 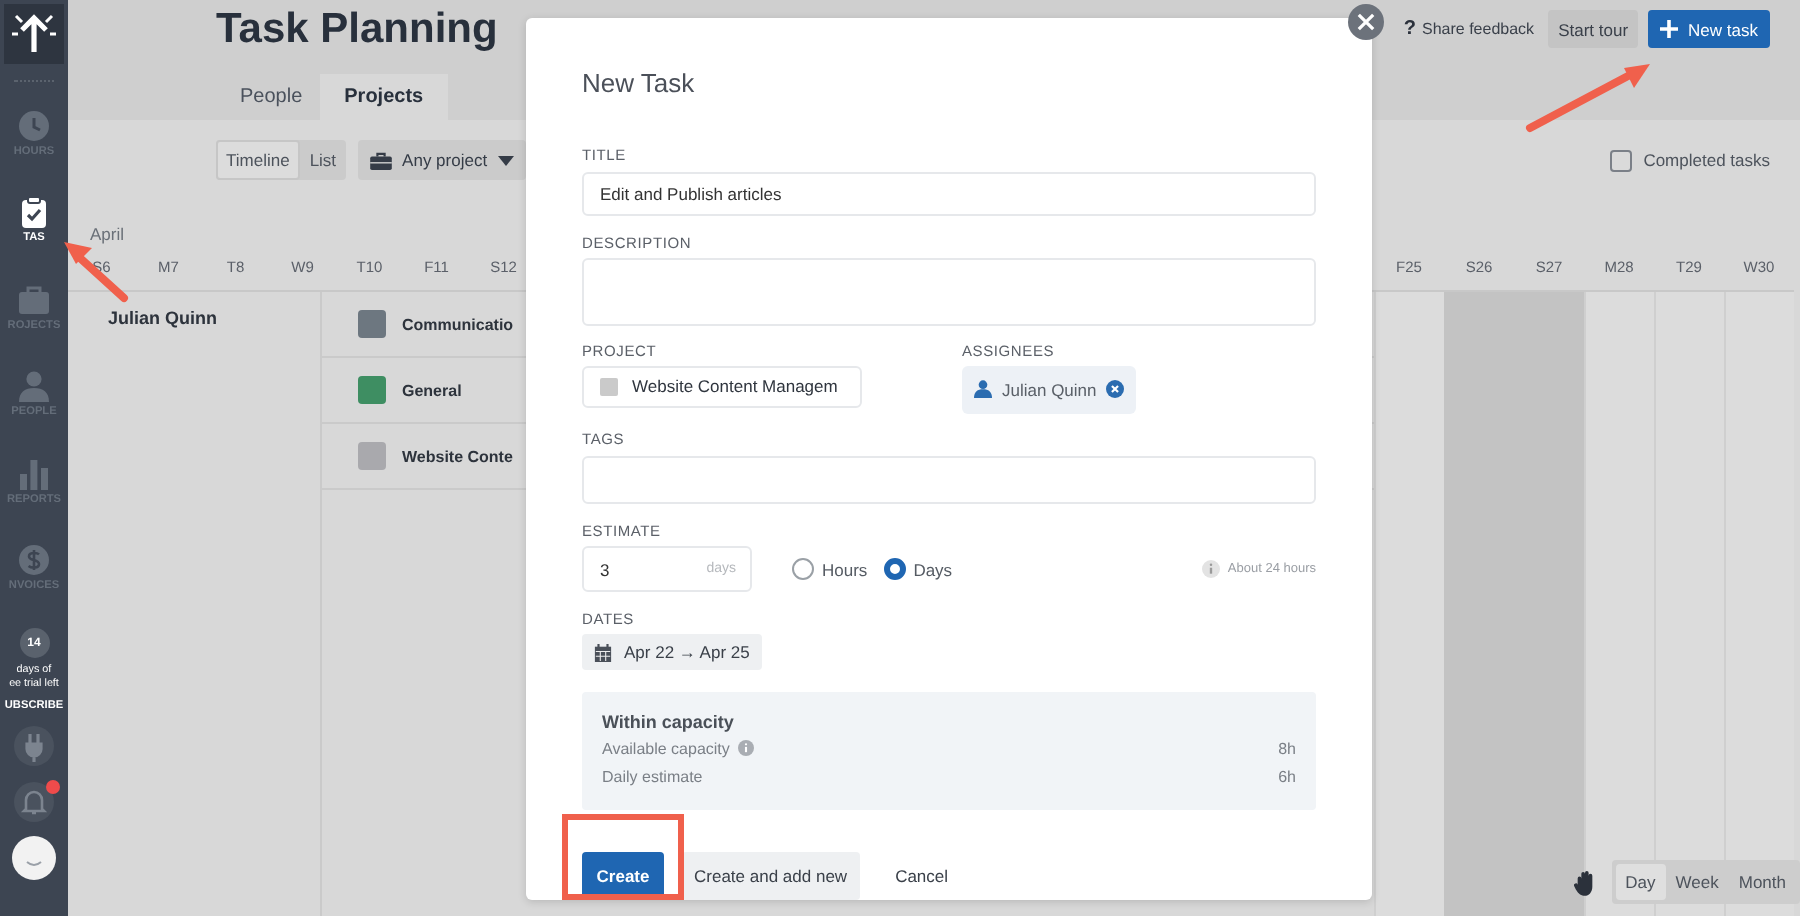 I want to click on view-mode-tab: Week, so click(x=1697, y=882).